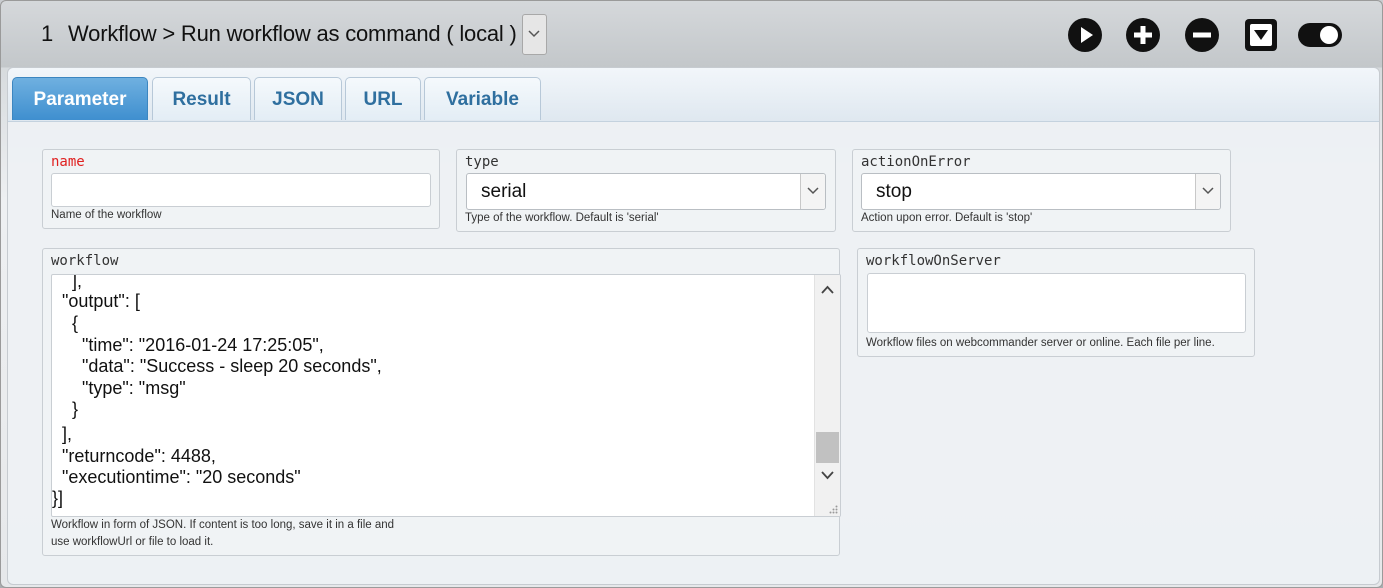 Image resolution: width=1383 pixels, height=588 pixels. I want to click on name-label: name, so click(68, 162).